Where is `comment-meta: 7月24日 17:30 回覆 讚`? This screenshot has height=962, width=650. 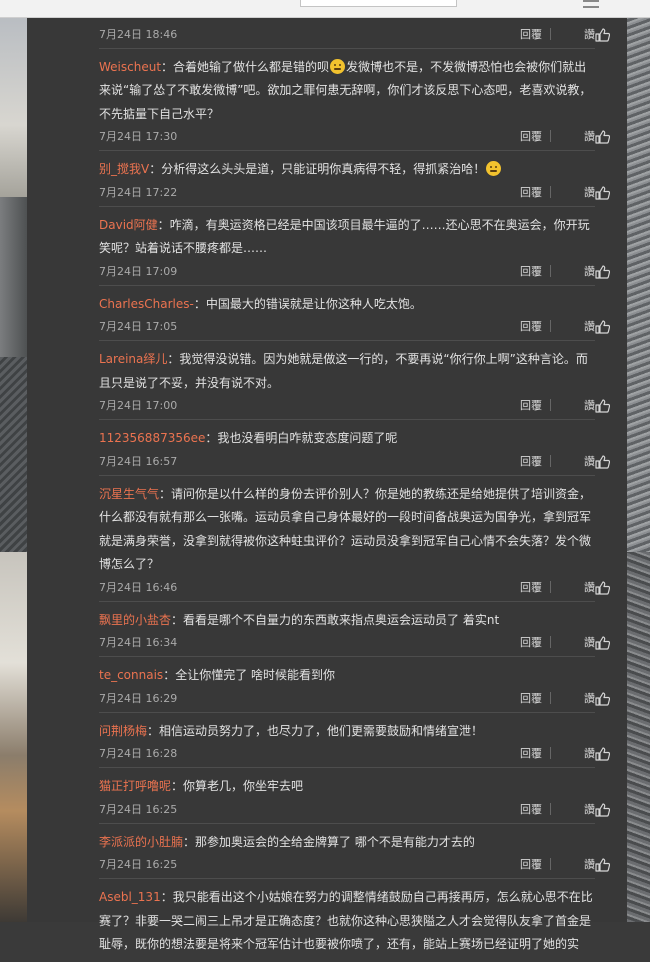
comment-meta: 7月24日 17:30 回覆 讚 is located at coordinates (354, 136).